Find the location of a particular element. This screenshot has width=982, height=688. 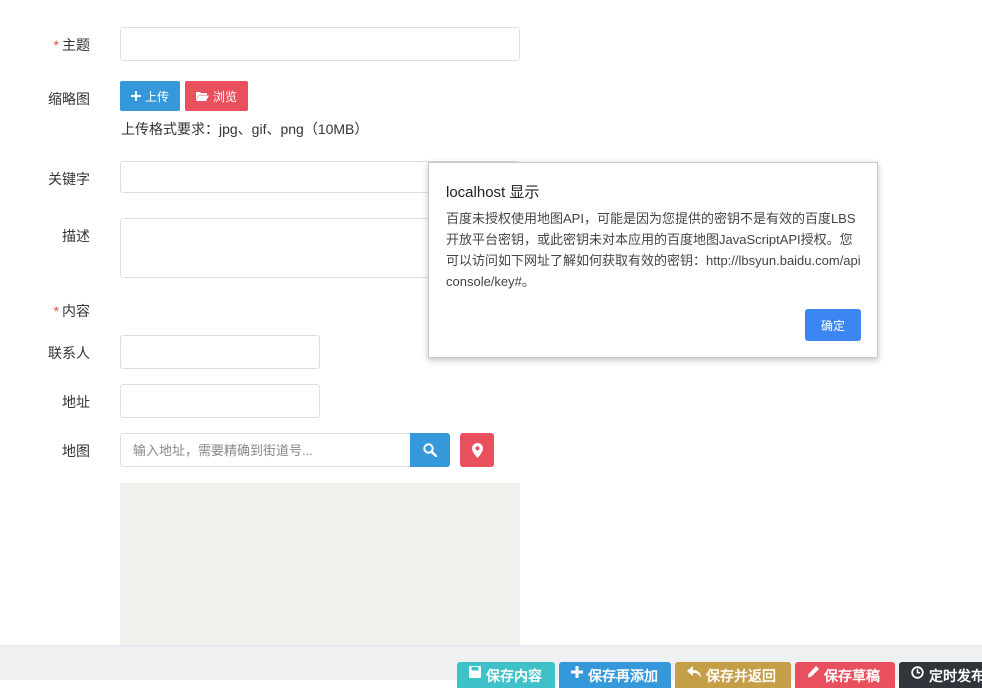

map-marker-icon is located at coordinates (477, 450).